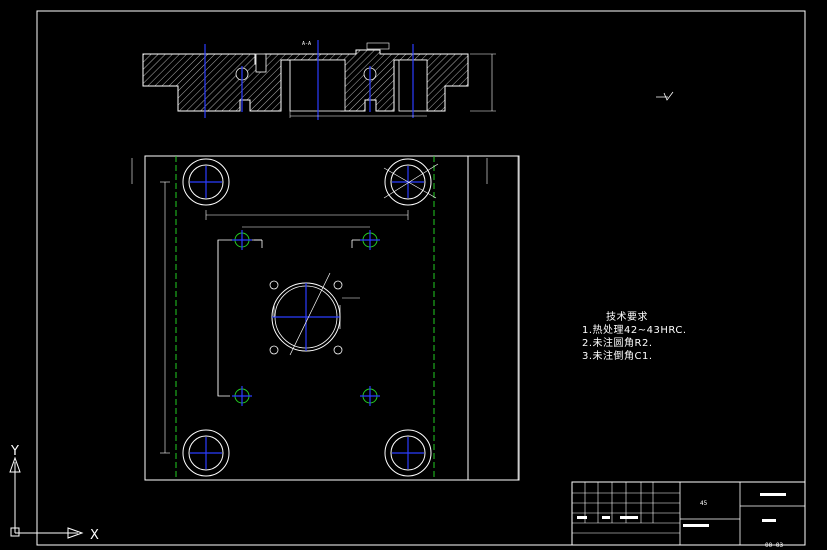  I want to click on tech-req-item-1: 1.热处理42~43HRC., so click(634, 330).